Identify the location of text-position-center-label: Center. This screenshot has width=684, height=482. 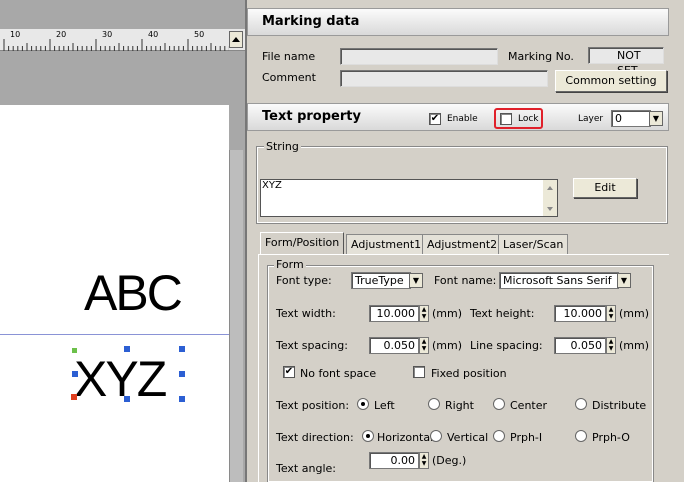
(529, 405).